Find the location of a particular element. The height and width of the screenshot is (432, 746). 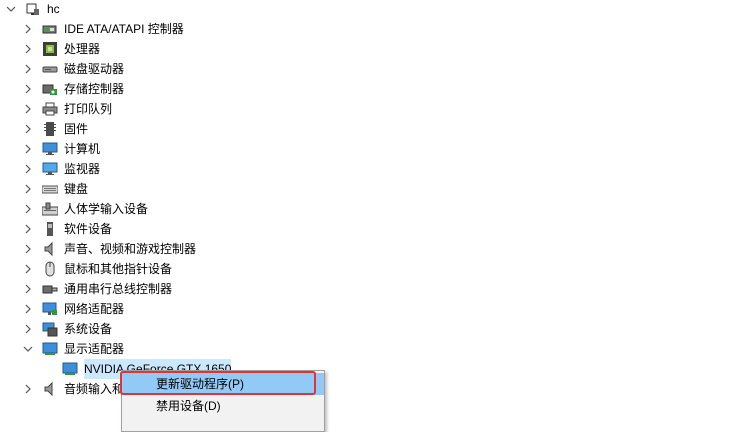

disk-drive-icon is located at coordinates (50, 69).